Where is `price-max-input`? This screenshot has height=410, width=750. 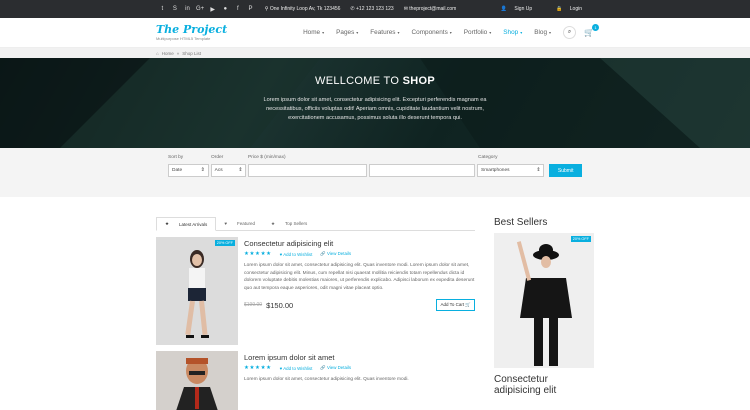 price-max-input is located at coordinates (422, 170).